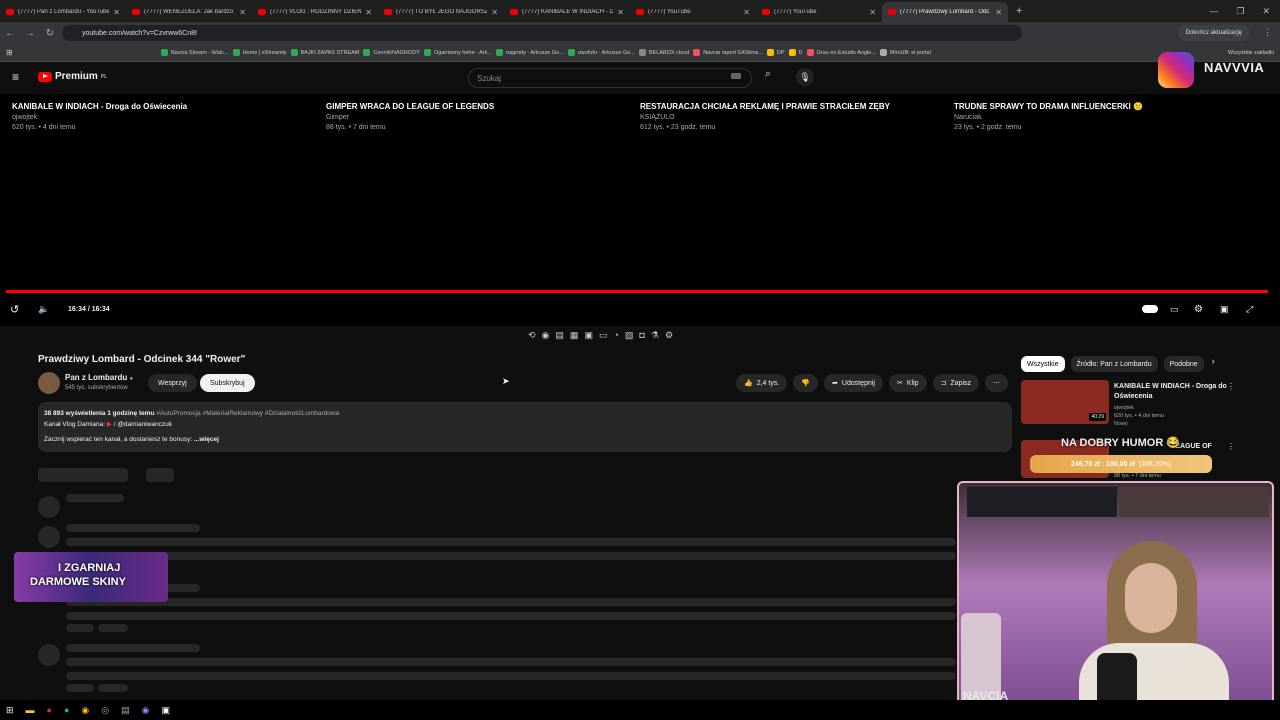  I want to click on speed-icon: ◔, so click(615, 335).